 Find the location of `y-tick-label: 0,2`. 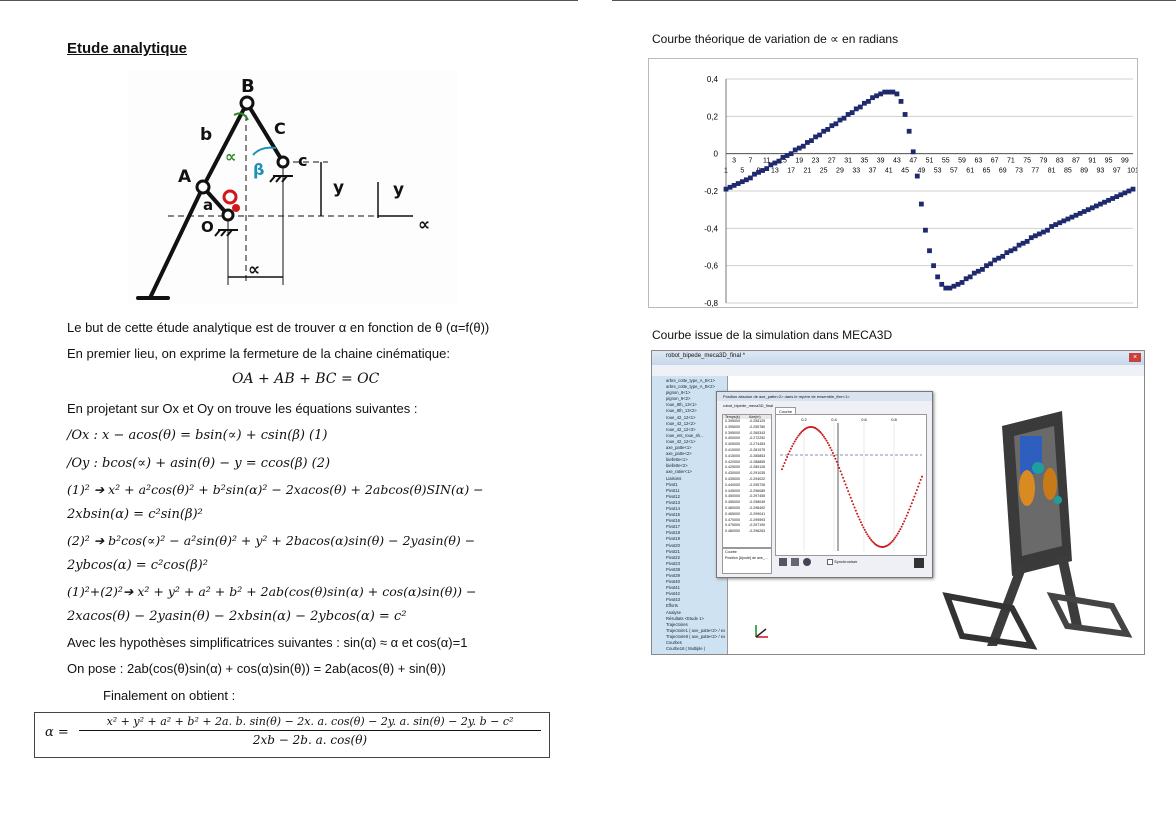

y-tick-label: 0,2 is located at coordinates (713, 116).